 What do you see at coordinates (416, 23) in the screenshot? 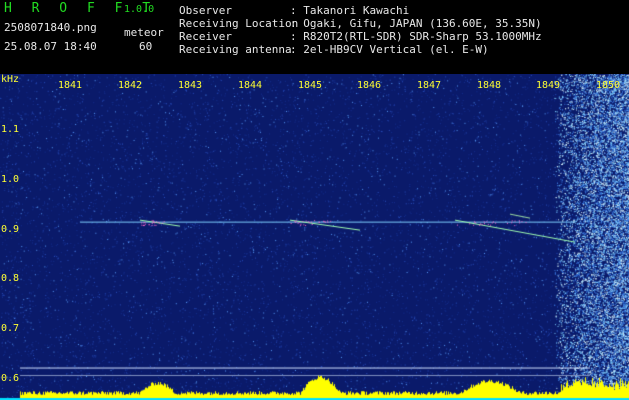
I see `location-value: : Ogaki, Gifu, JAPAN (136.60E, 35.35N)` at bounding box center [416, 23].